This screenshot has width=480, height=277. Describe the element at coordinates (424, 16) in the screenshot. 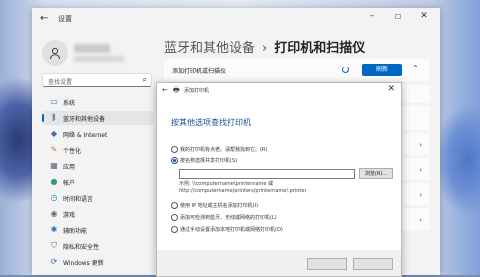

I see `close-button: ✕` at that location.